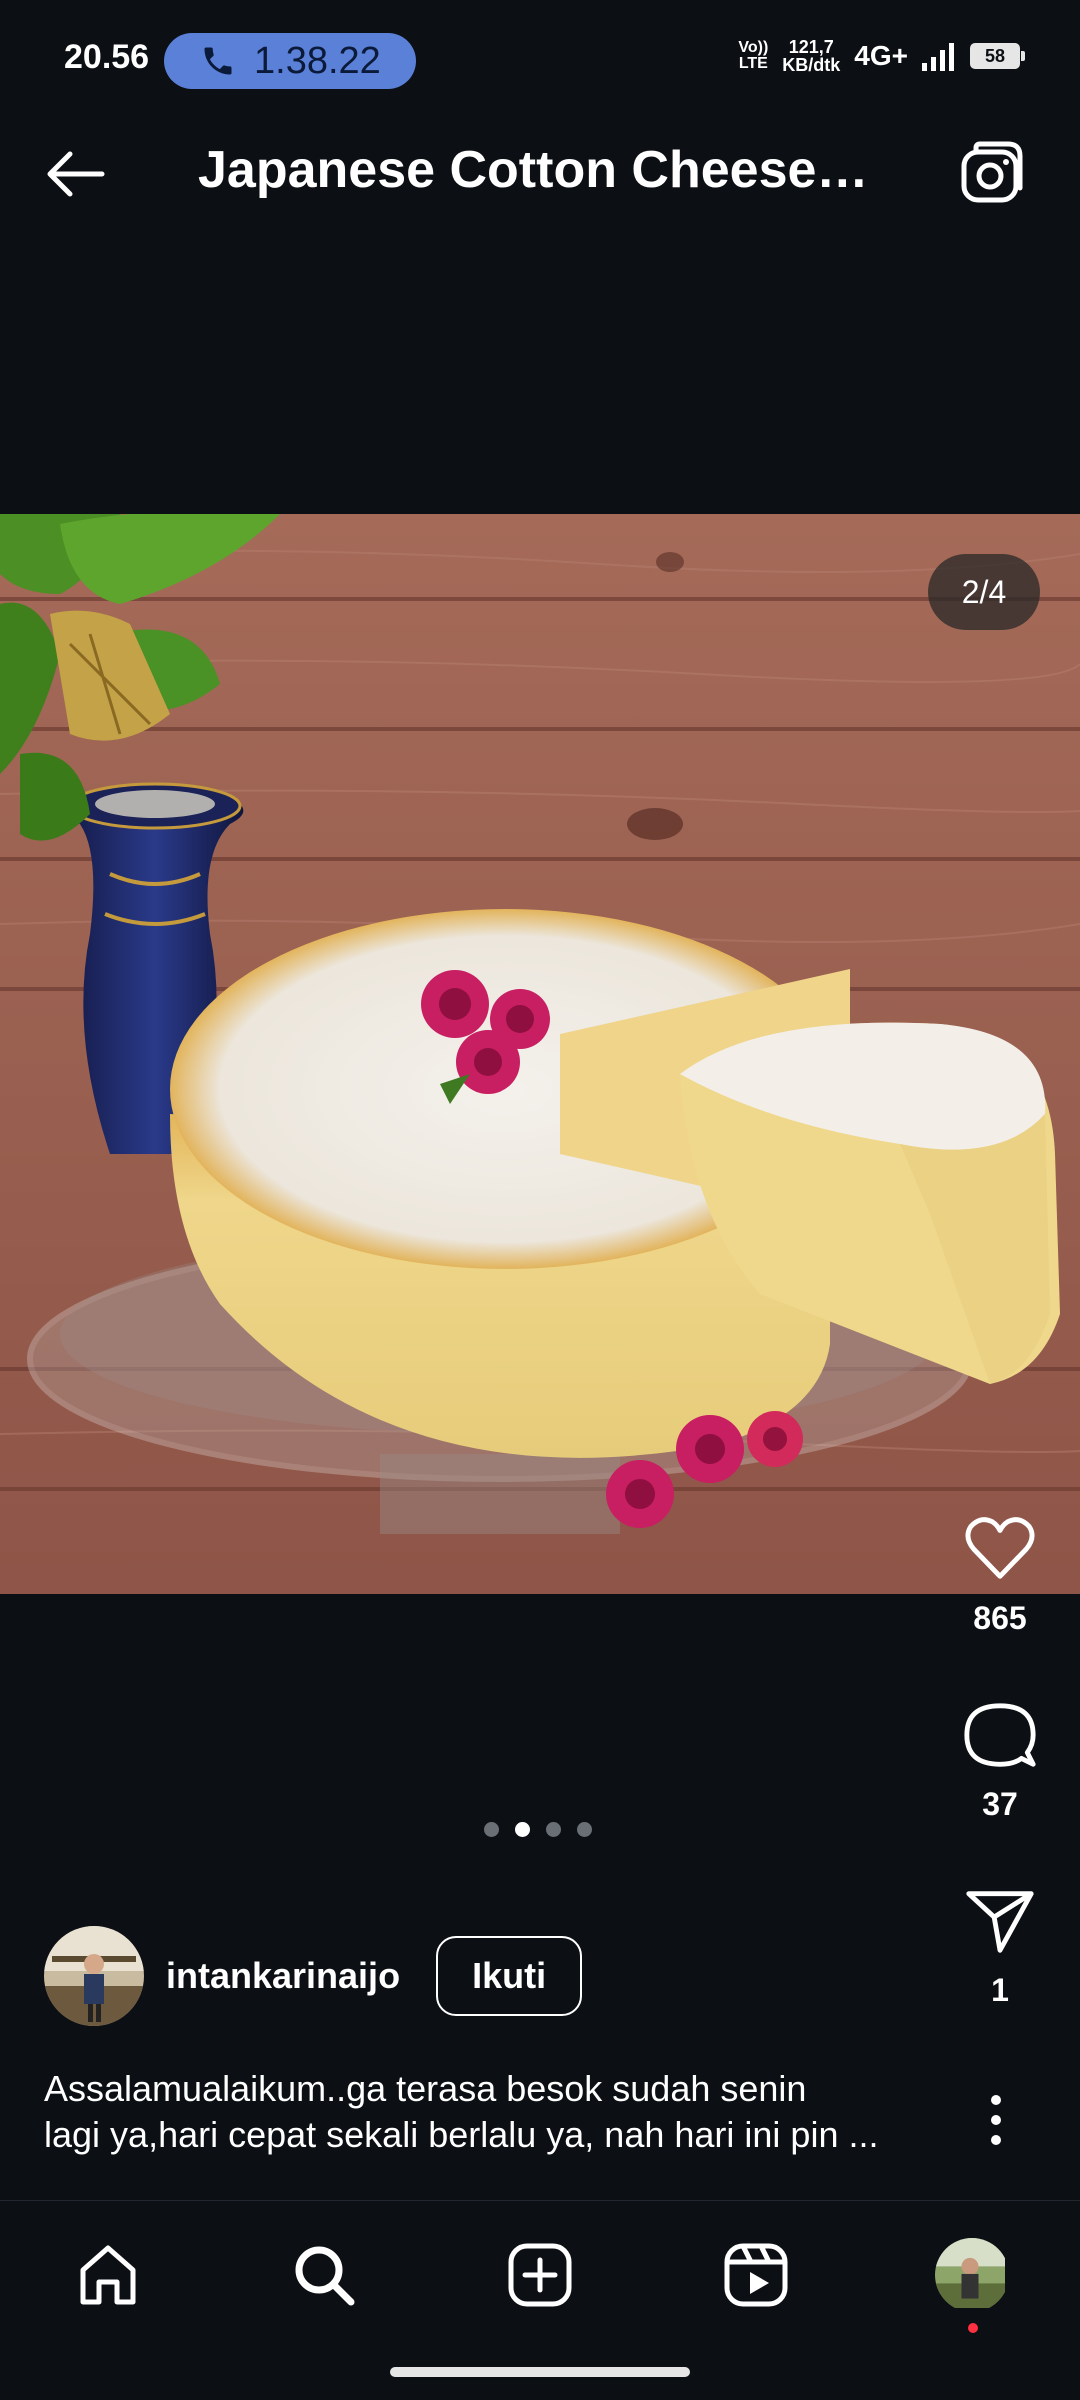 The image size is (1080, 2400). Describe the element at coordinates (973, 2328) in the screenshot. I see `notification-dot` at that location.